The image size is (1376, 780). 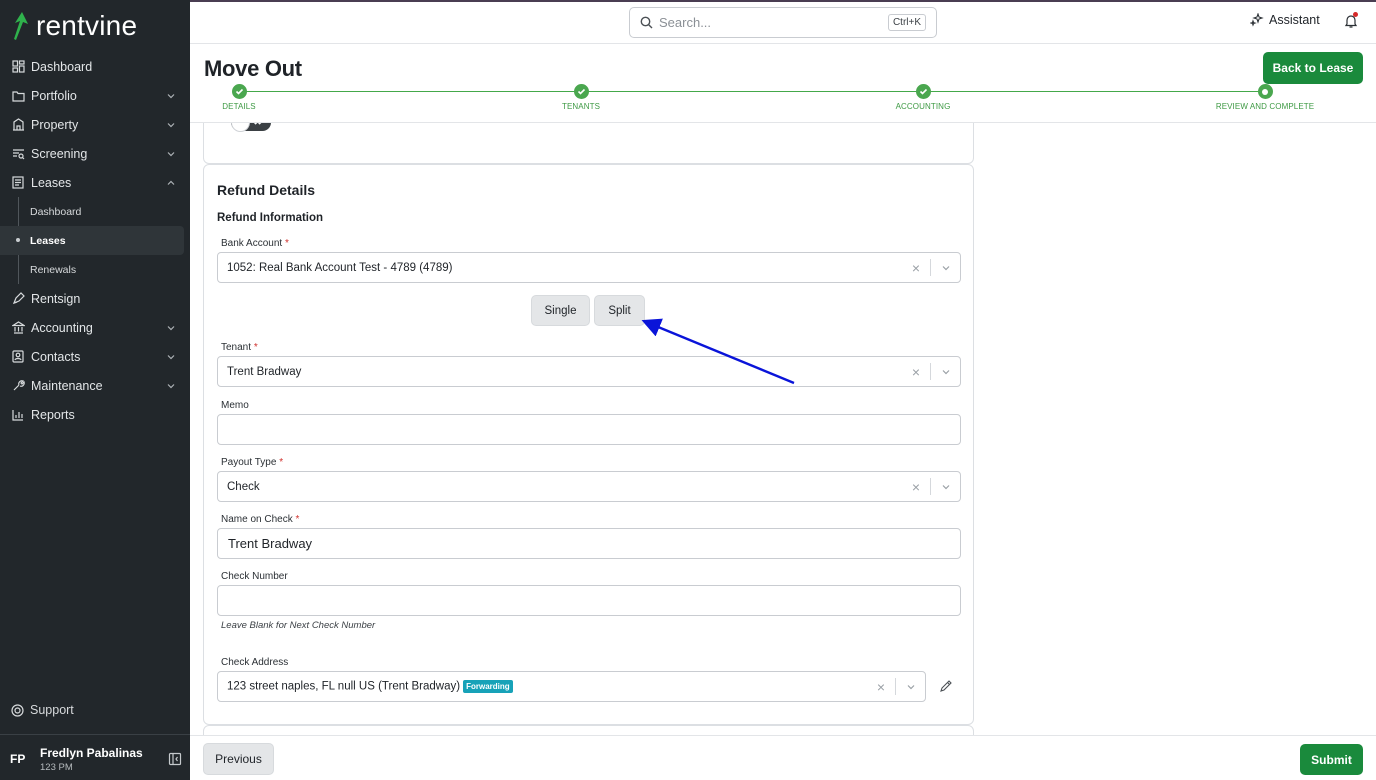 I want to click on split-button: Split, so click(x=619, y=310).